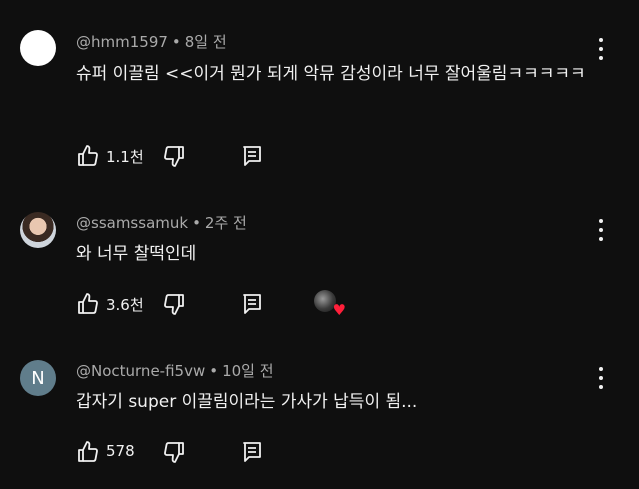  What do you see at coordinates (247, 371) in the screenshot?
I see `comment-time: 10일 전` at bounding box center [247, 371].